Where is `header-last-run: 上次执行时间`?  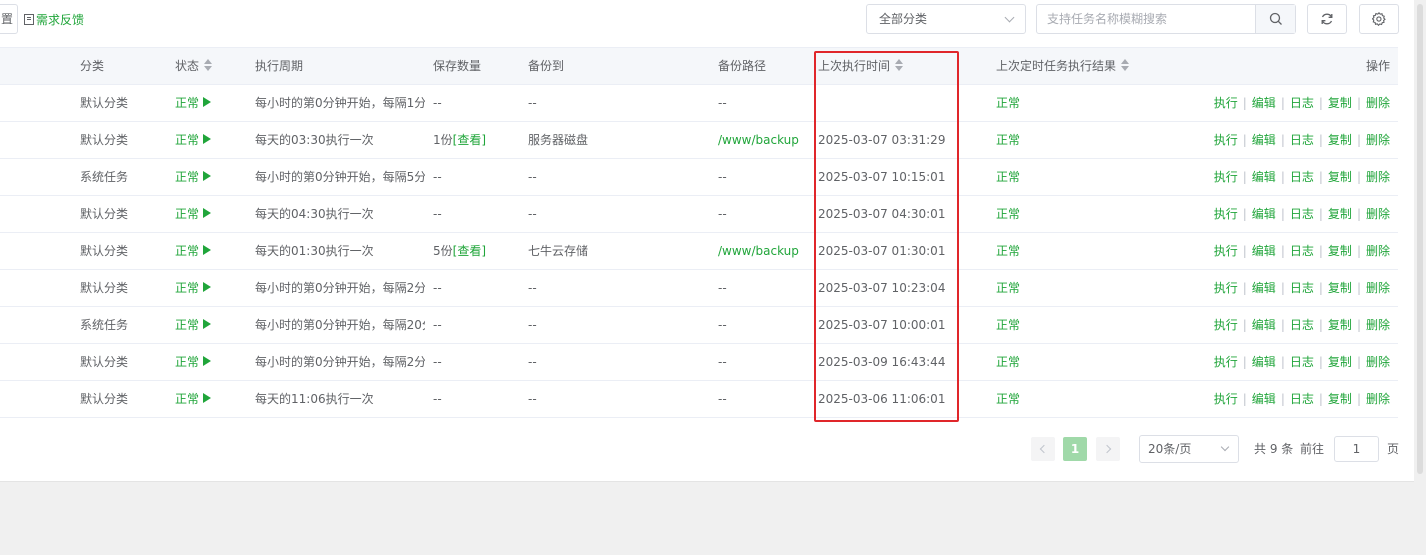
header-last-run: 上次执行时间 is located at coordinates (905, 66).